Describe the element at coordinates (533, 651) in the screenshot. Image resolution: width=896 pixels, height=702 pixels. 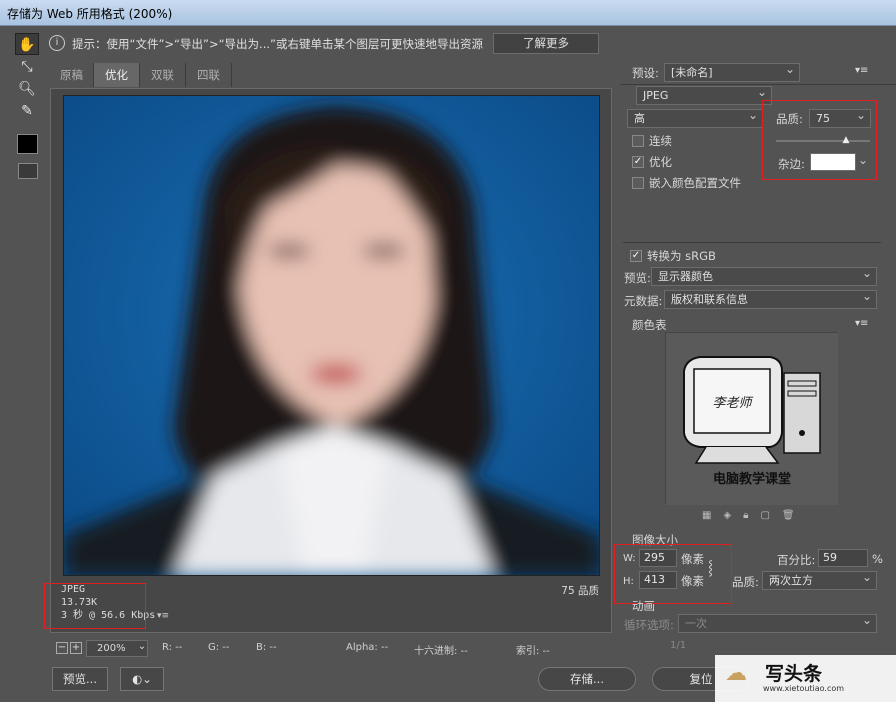
I see `index-readout: 索引: --` at that location.